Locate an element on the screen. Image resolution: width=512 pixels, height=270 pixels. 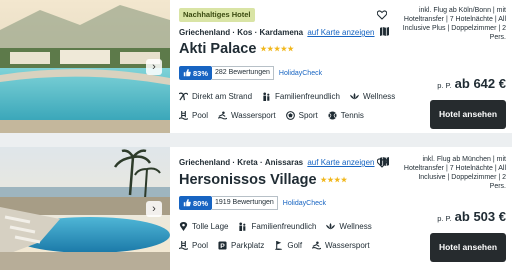
rating-score: 83% is located at coordinates (196, 73).